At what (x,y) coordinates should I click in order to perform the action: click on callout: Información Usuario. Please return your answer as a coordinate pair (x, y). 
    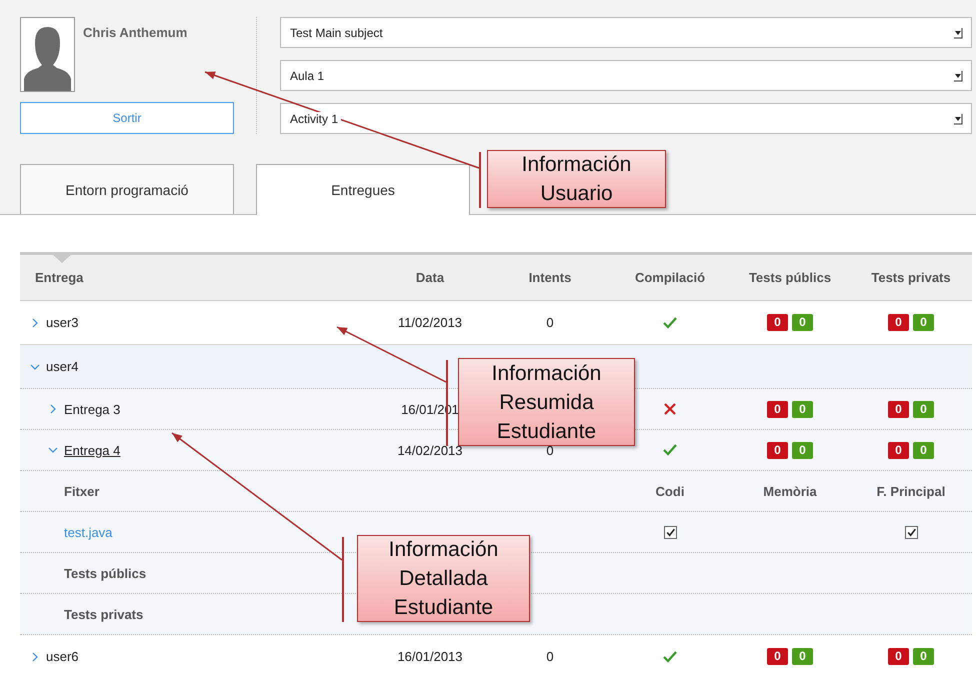
    Looking at the image, I should click on (576, 179).